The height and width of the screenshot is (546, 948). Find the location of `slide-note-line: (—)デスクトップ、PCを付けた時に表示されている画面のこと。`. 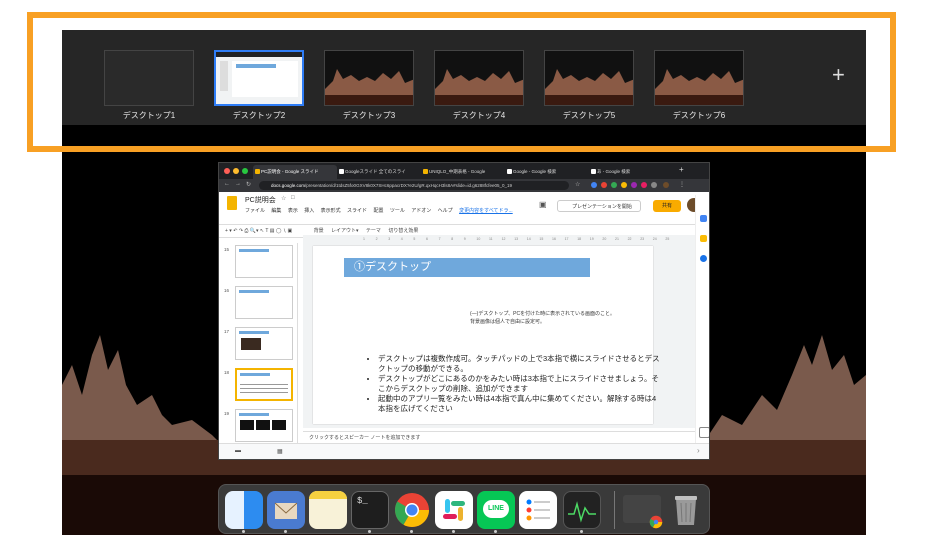

slide-note-line: (—)デスクトップ、PCを付けた時に表示されている画面のこと。 is located at coordinates (542, 314).